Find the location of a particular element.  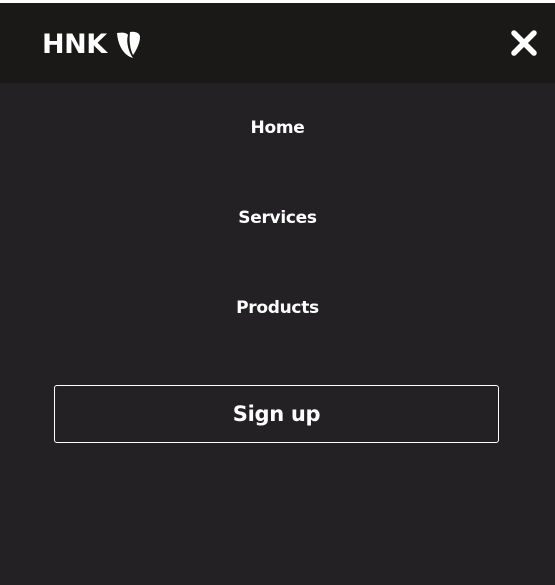

close-icon is located at coordinates (524, 43).